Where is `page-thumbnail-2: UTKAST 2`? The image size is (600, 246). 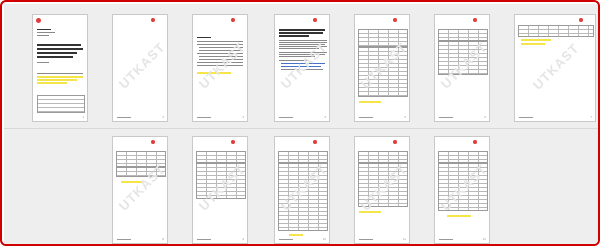
page-thumbnail-2: UTKAST 2 is located at coordinates (140, 68).